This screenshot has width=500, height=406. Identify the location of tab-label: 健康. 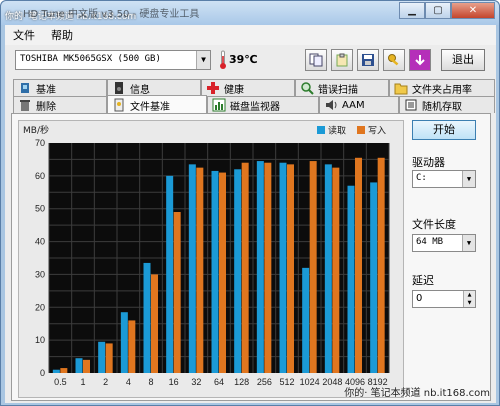
(234, 90).